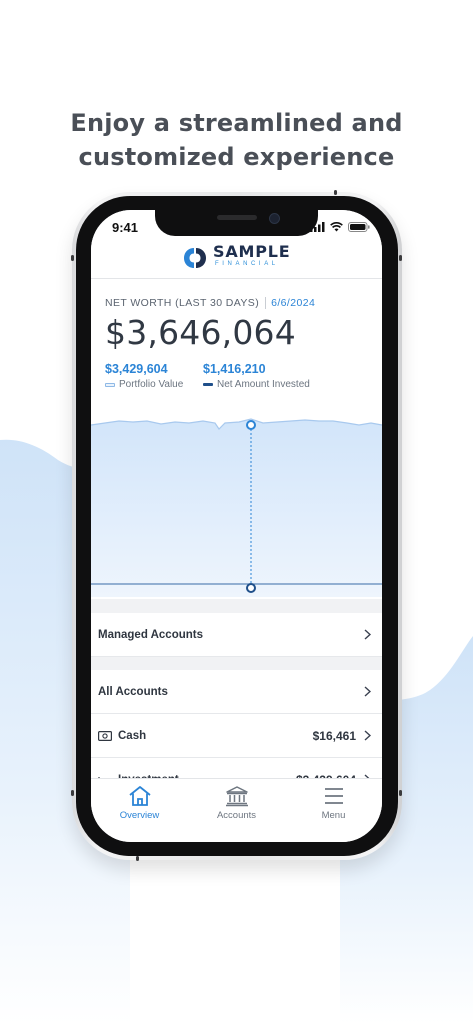 This screenshot has width=473, height=1024. I want to click on portfolio-value-stat: $3,429,604 Portfolio Value, so click(144, 376).